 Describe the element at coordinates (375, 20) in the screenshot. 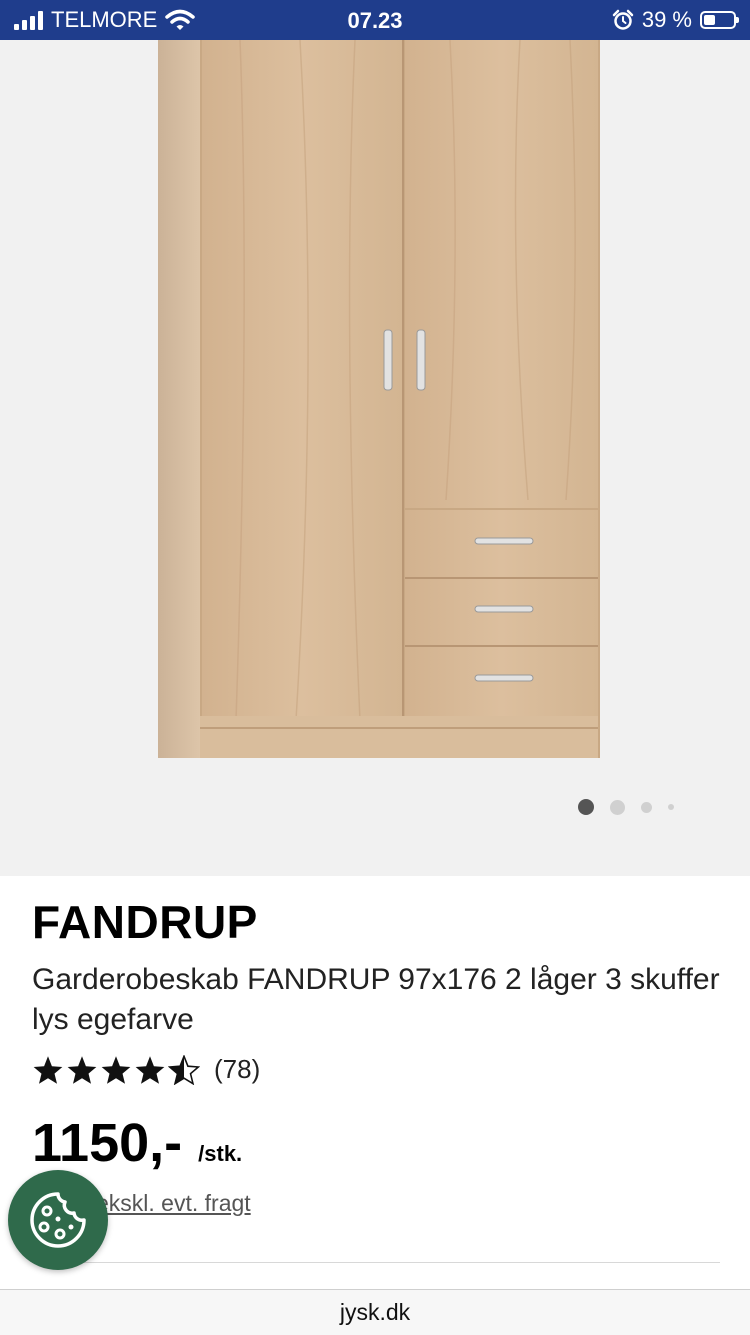

I see `status-bar: TELMORE 07.23 39 %` at that location.